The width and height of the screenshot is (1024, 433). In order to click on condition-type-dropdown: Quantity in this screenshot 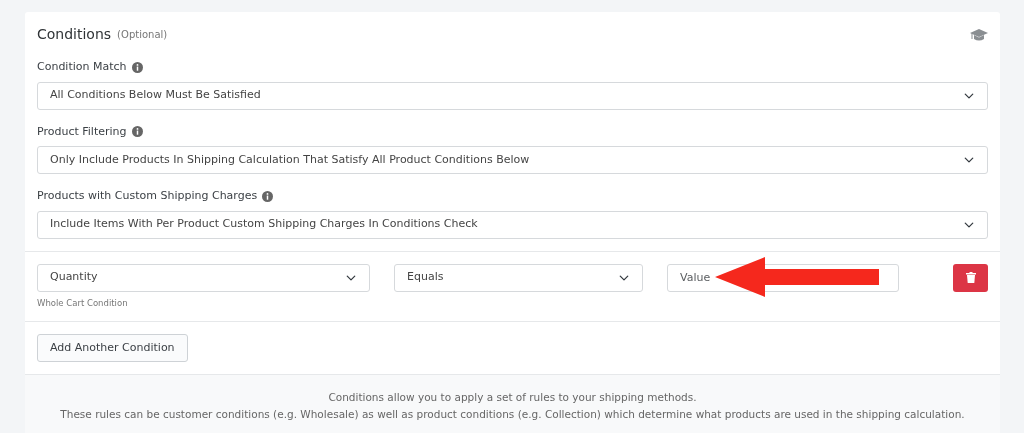, I will do `click(203, 277)`.